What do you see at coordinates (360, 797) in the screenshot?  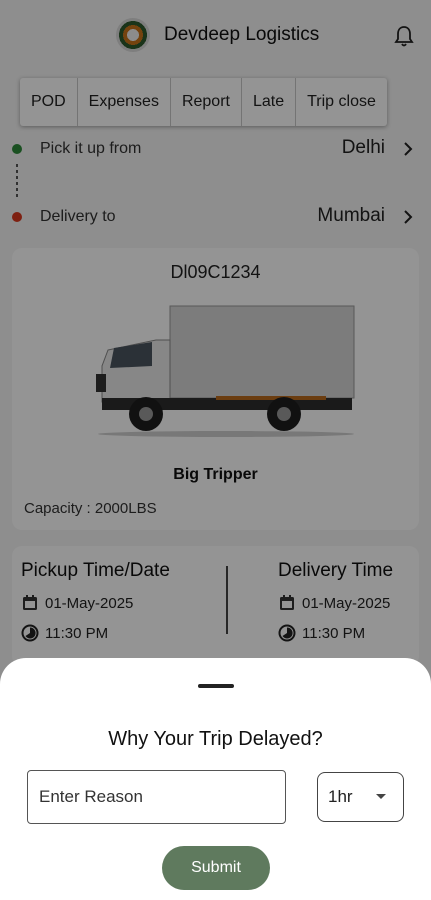 I see `delay-duration-select: 1hr` at bounding box center [360, 797].